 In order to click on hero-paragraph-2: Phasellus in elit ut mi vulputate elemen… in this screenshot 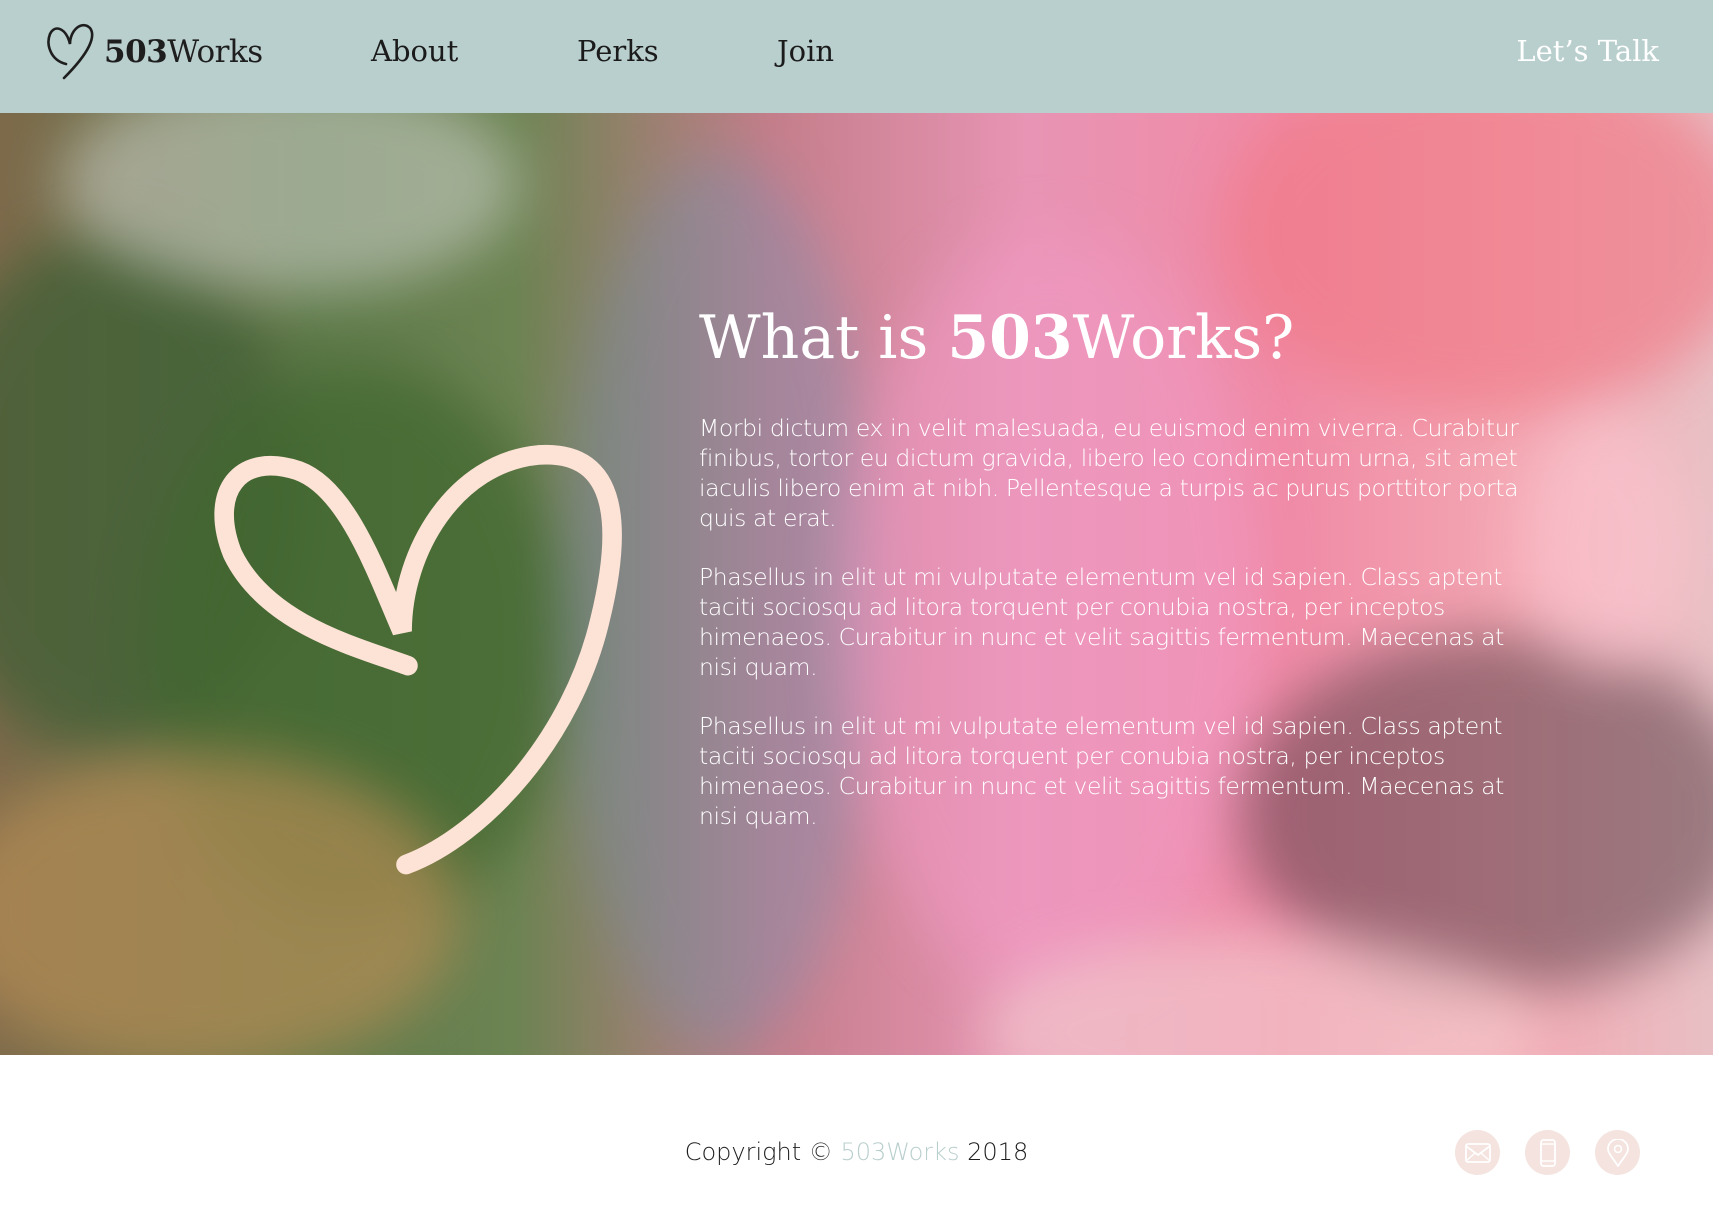, I will do `click(1101, 622)`.